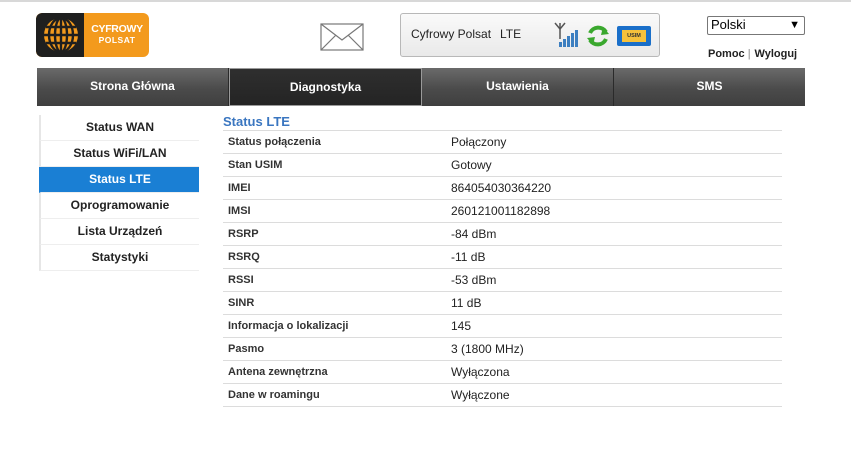  What do you see at coordinates (119, 232) in the screenshot?
I see `sidebar-item-device-list: Lista Urządzeń` at bounding box center [119, 232].